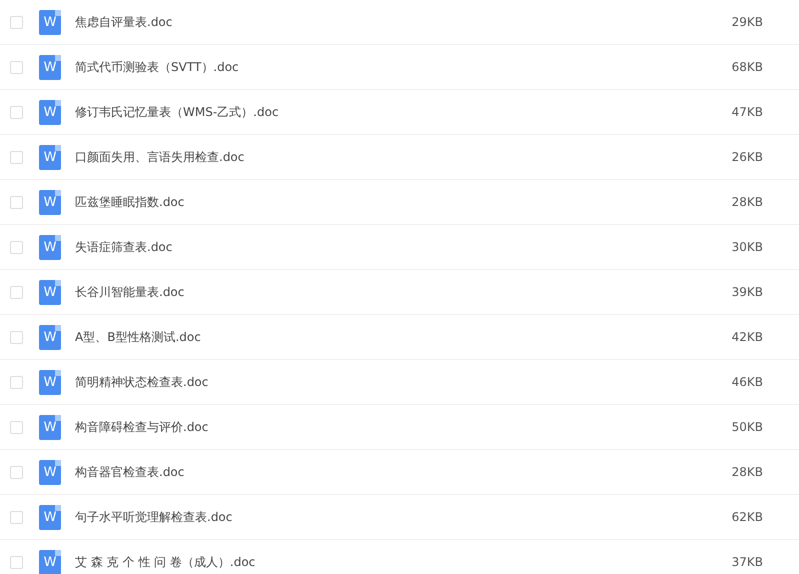 The width and height of the screenshot is (799, 574). I want to click on file-name: 句子水平听觉理解检查表.doc, so click(153, 517).